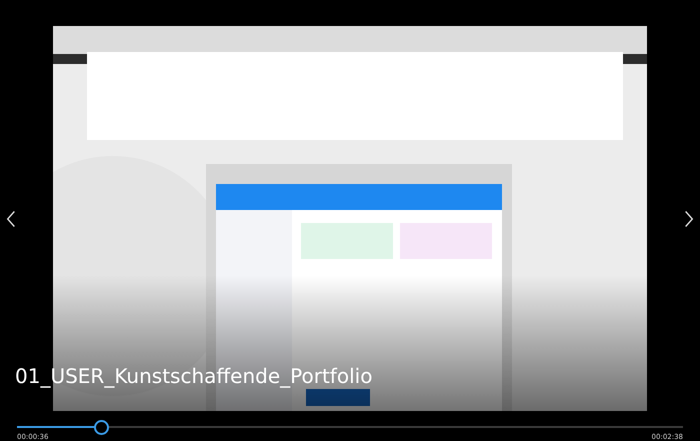 This screenshot has height=441, width=700. Describe the element at coordinates (689, 219) in the screenshot. I see `next-icon` at that location.